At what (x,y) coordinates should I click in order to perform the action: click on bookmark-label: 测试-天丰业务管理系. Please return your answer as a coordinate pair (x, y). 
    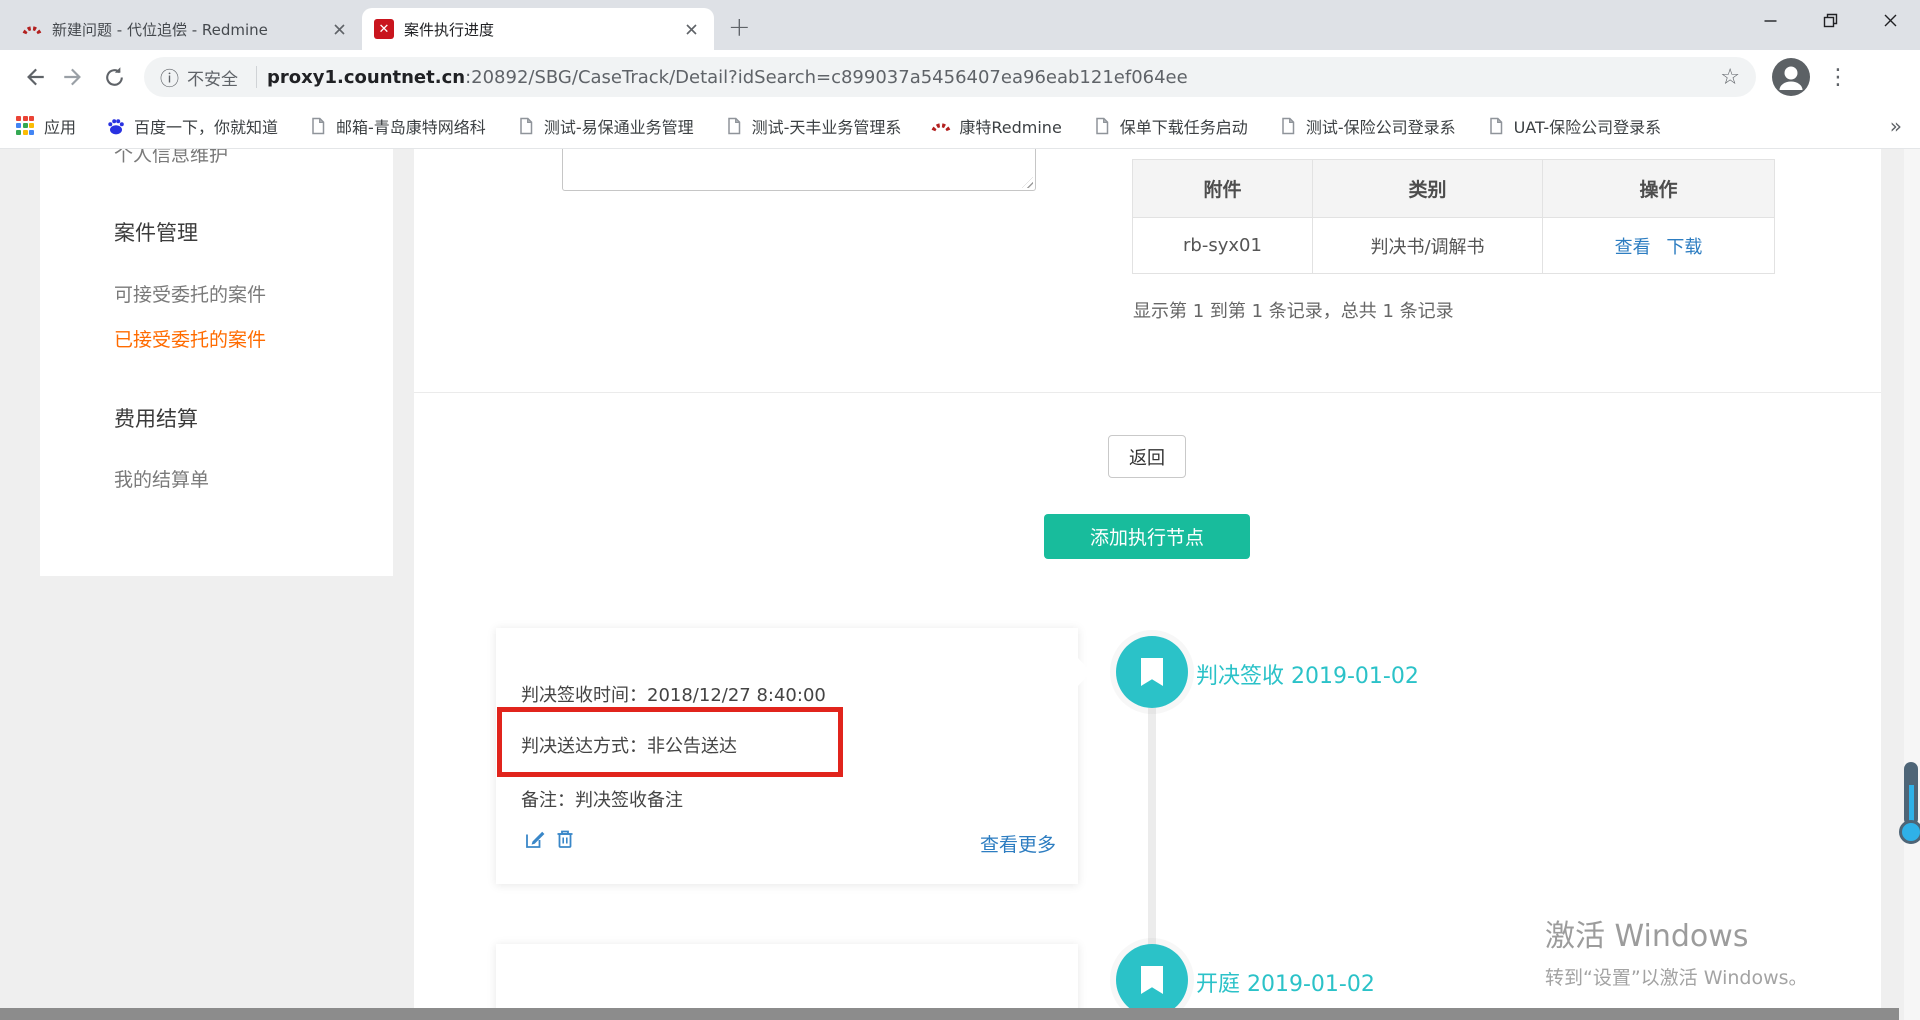
    Looking at the image, I should click on (826, 127).